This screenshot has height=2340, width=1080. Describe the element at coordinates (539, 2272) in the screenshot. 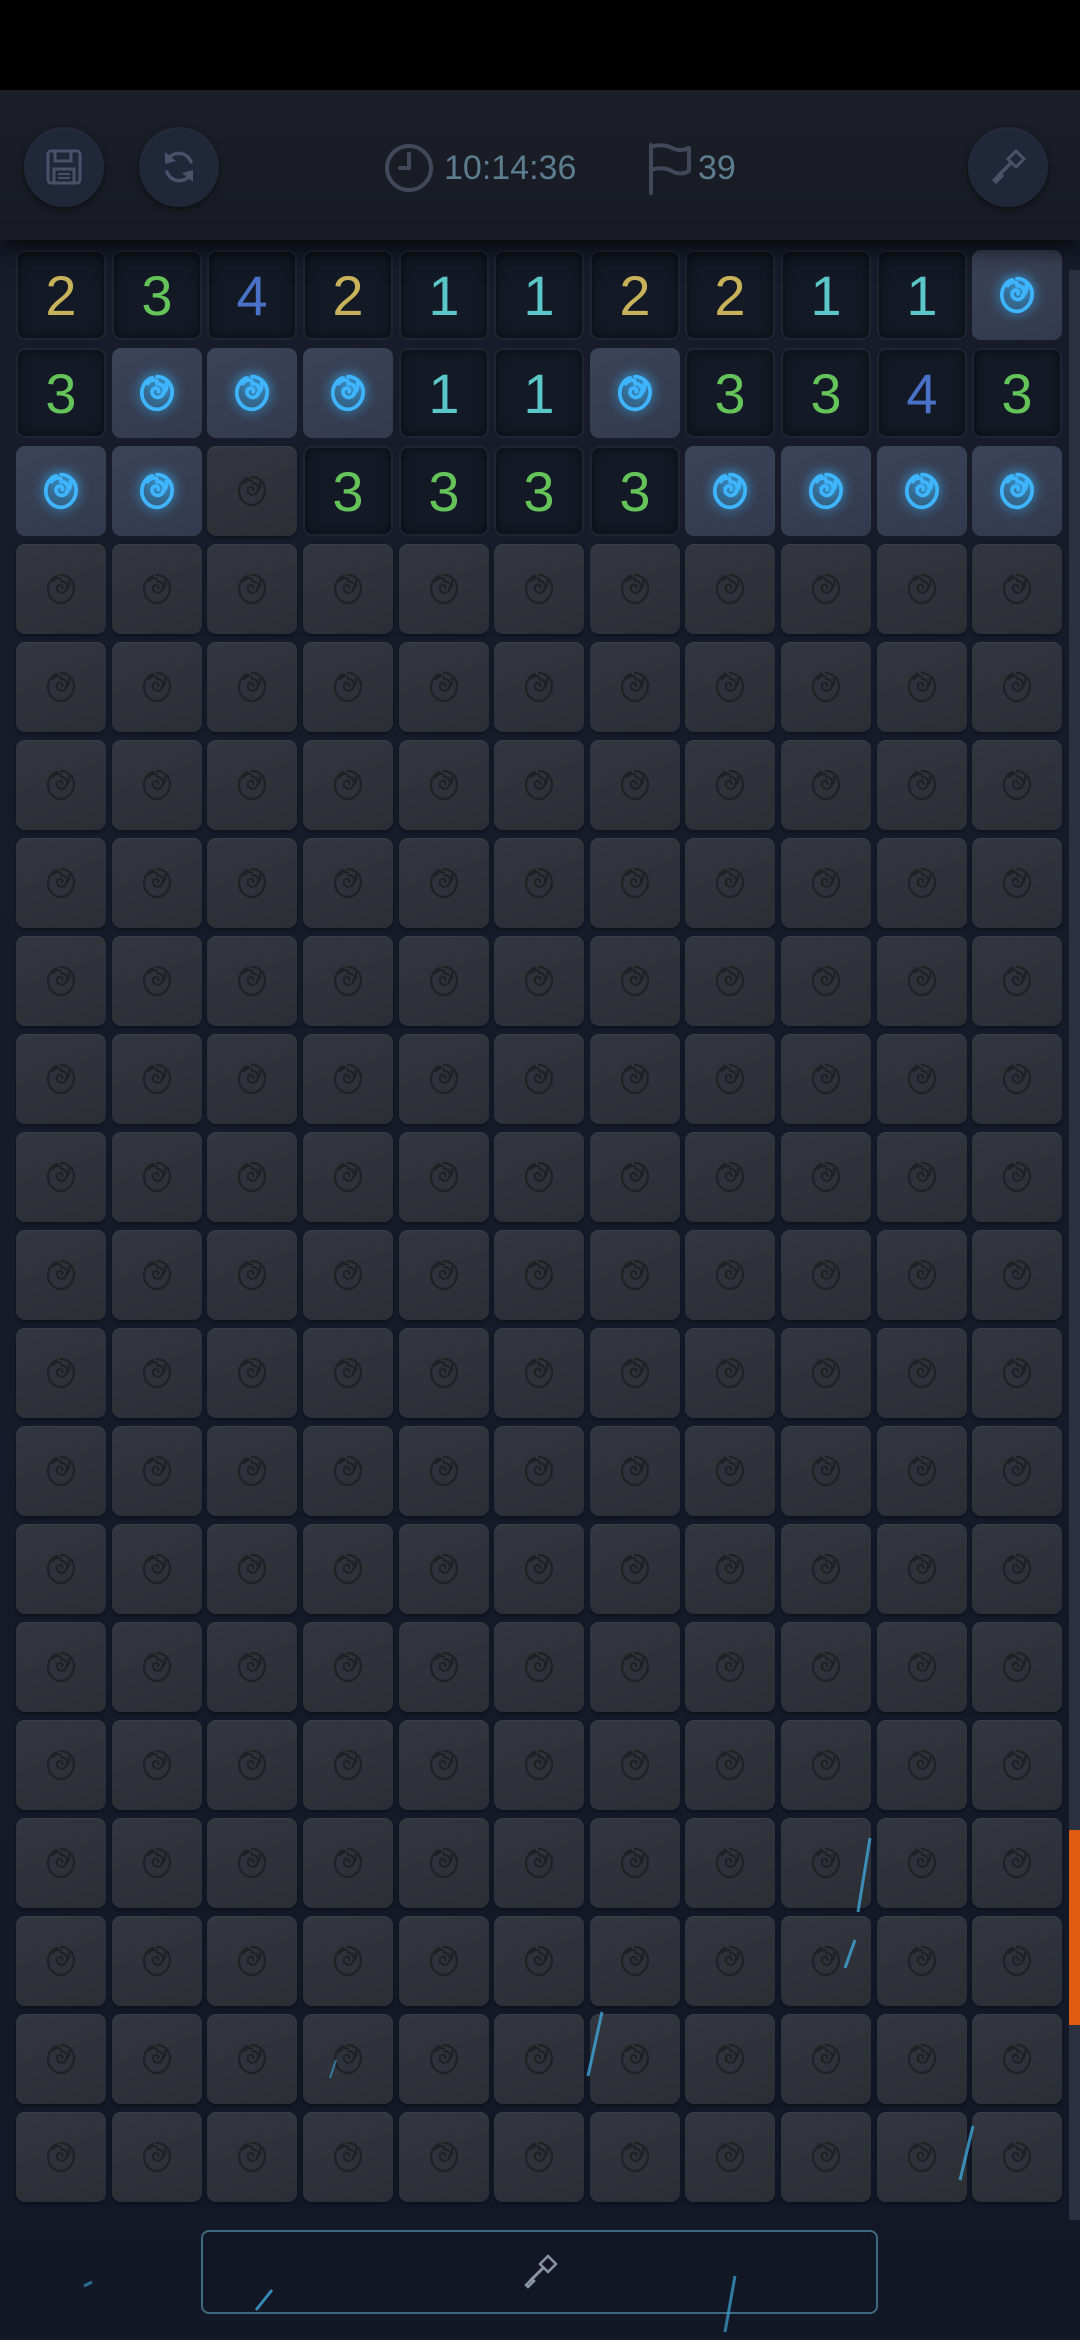

I see `dig-mode-button` at that location.